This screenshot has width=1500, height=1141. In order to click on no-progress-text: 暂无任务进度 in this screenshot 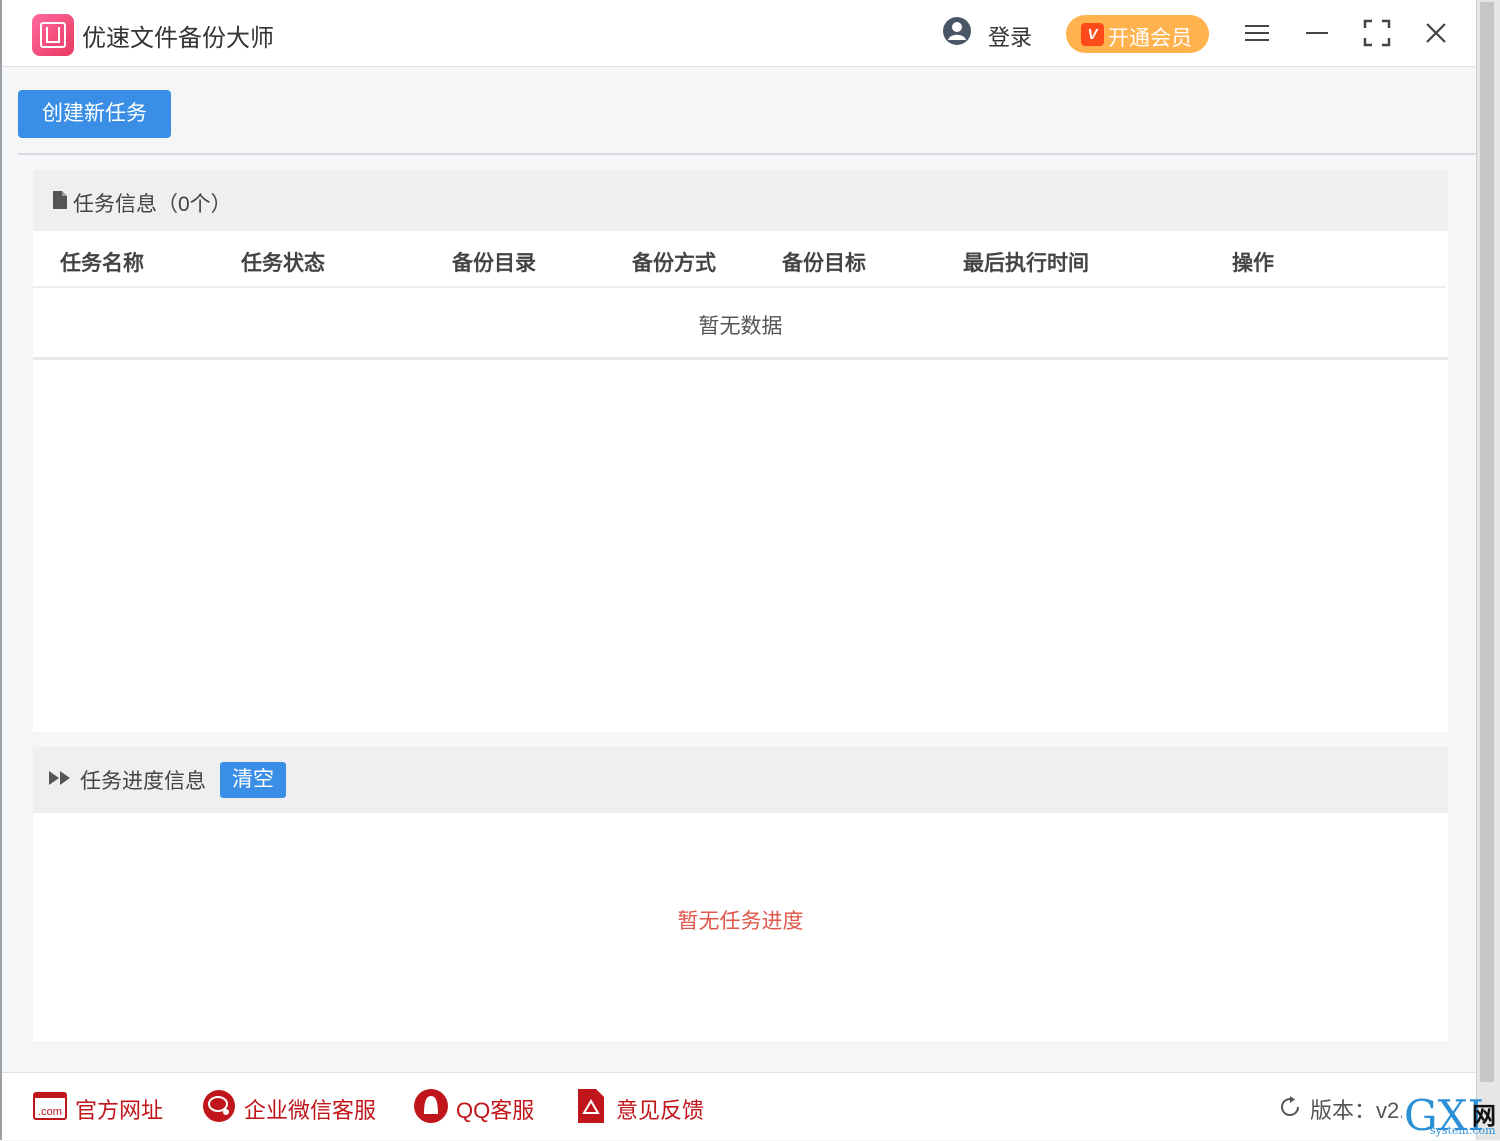, I will do `click(740, 921)`.